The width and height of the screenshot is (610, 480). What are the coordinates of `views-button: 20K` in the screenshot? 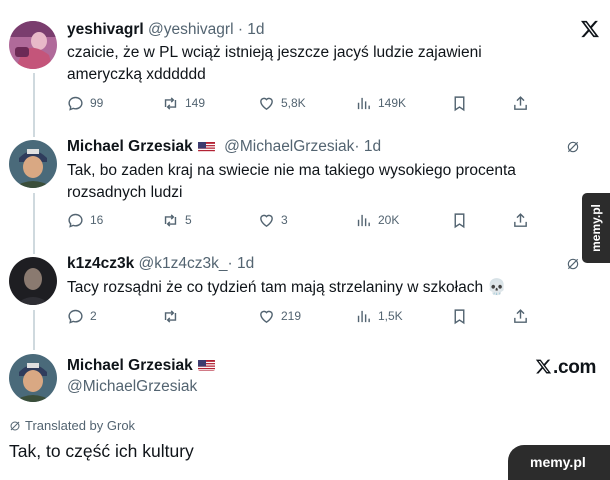 It's located at (377, 220).